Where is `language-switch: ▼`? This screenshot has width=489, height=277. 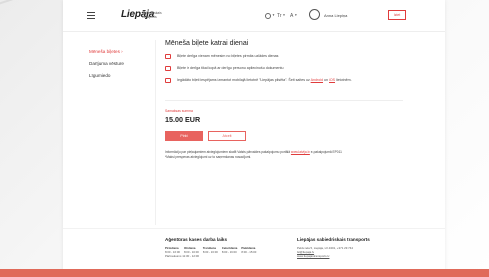
language-switch: ▼ is located at coordinates (270, 16).